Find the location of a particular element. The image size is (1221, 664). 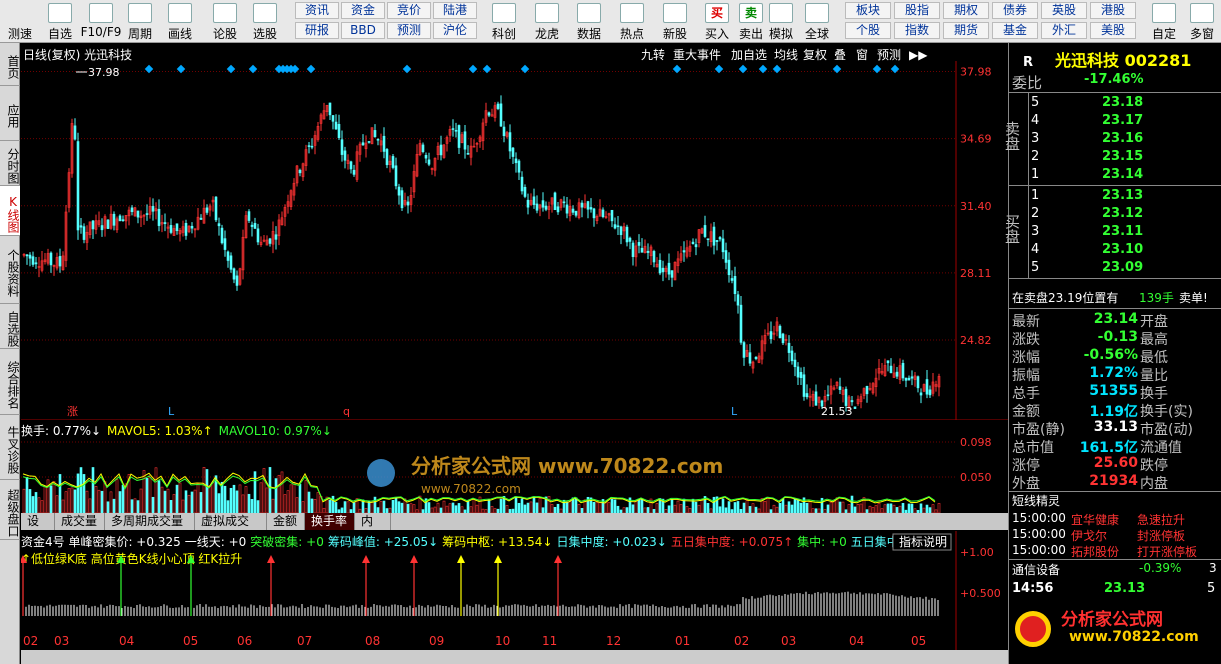

chart-top-button: 九转 is located at coordinates (653, 54).